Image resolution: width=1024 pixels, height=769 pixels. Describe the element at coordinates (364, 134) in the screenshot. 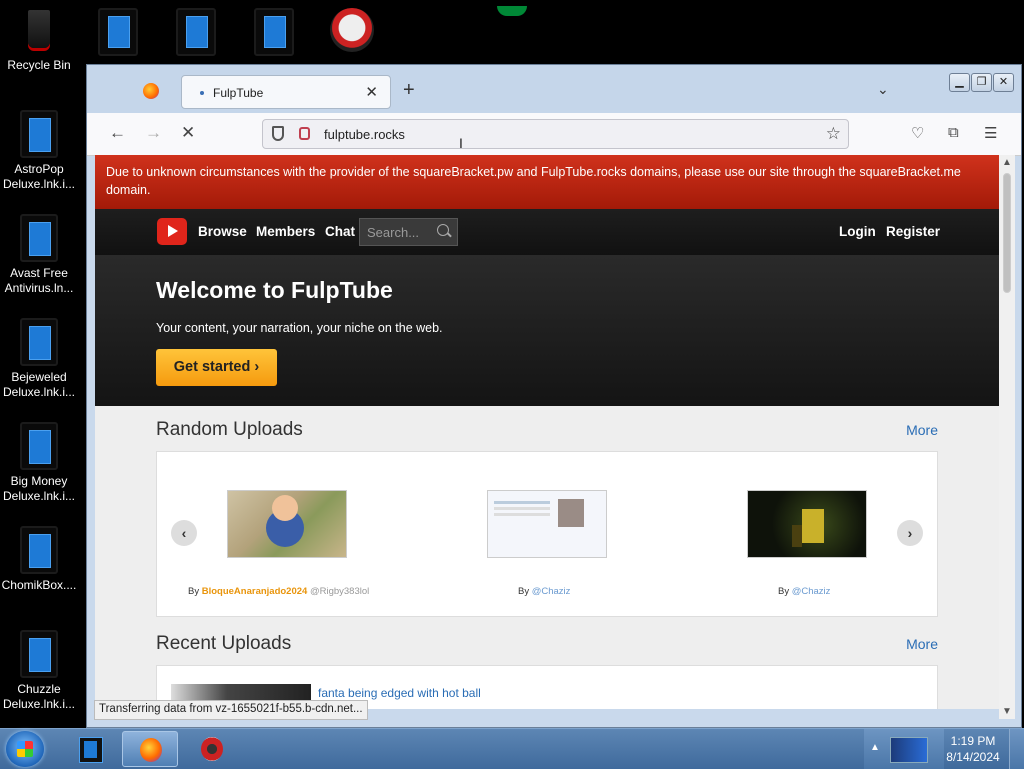

I see `url-text: fulptube.rocks` at that location.